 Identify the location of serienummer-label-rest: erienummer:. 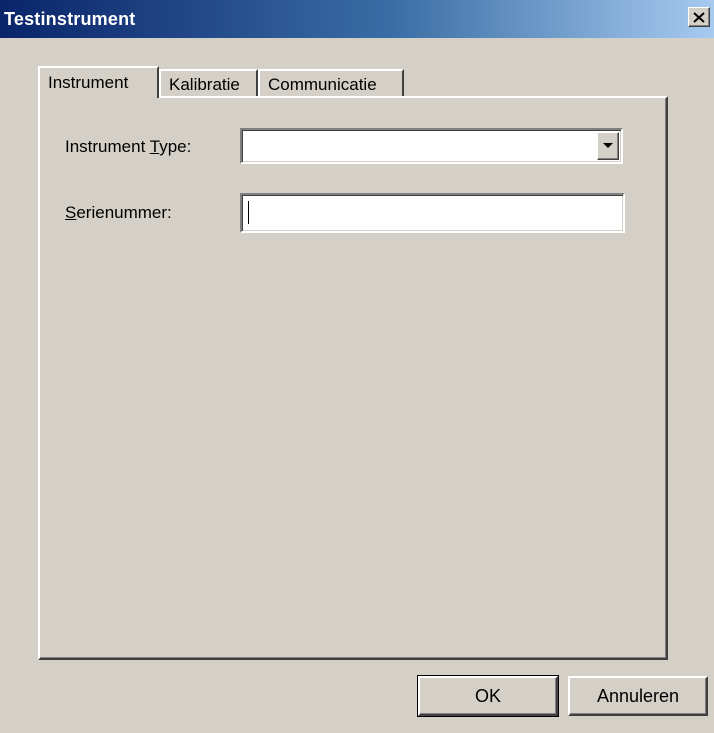
(124, 212).